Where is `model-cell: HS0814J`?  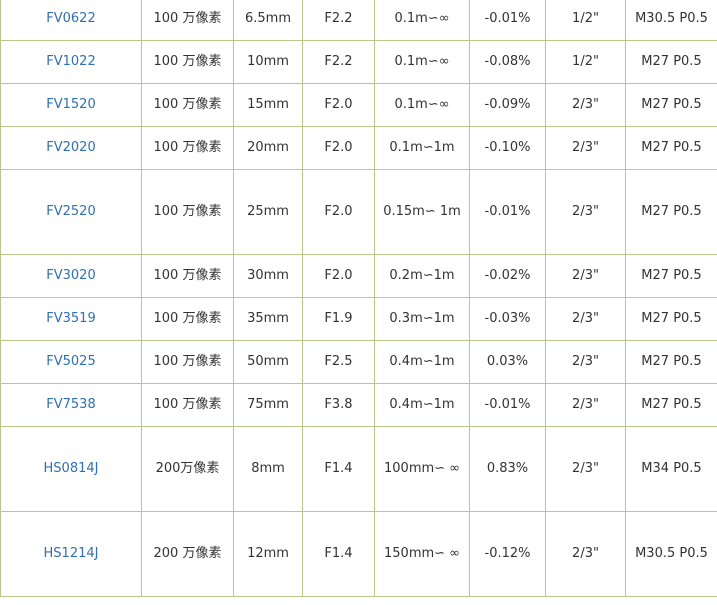
model-cell: HS0814J is located at coordinates (71, 469).